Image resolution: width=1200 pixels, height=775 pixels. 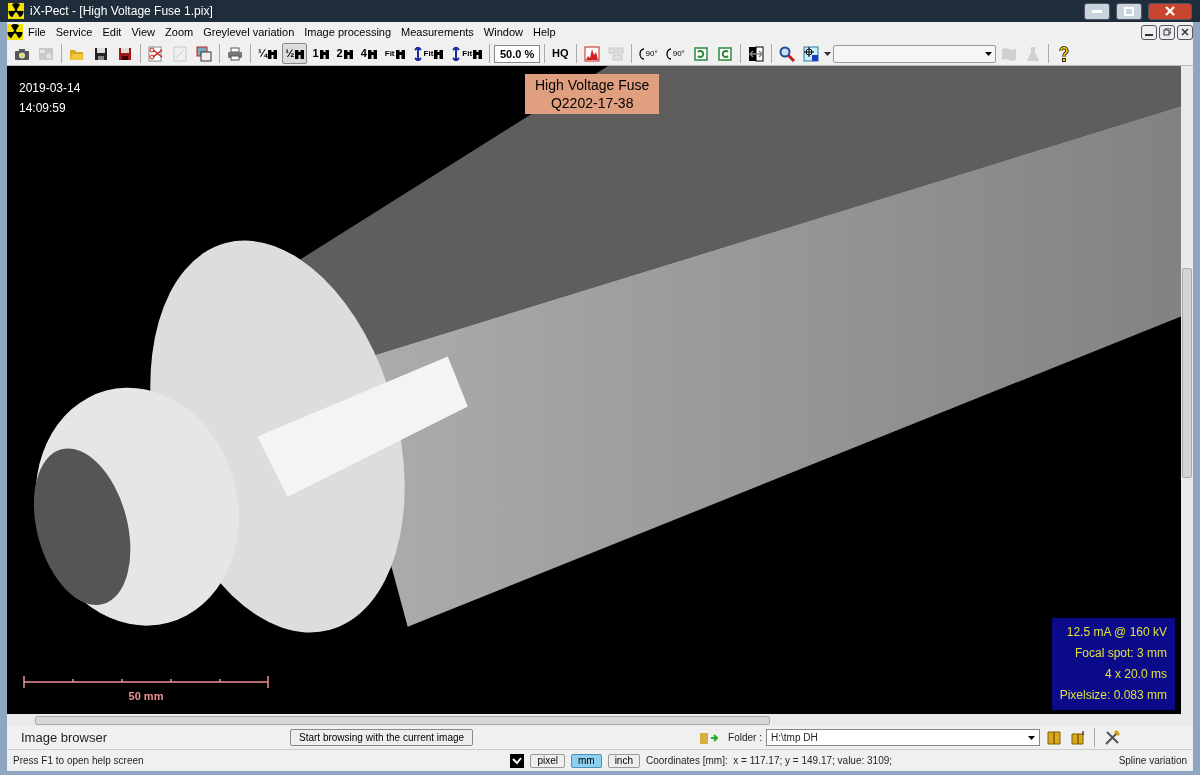 I want to click on histogram-icon, so click(x=591, y=53).